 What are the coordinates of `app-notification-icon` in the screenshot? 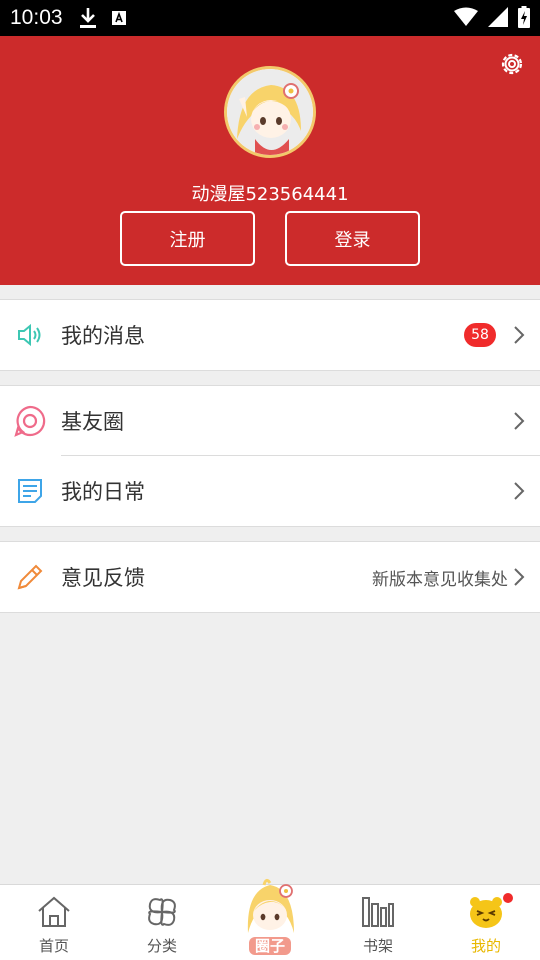 It's located at (118, 18).